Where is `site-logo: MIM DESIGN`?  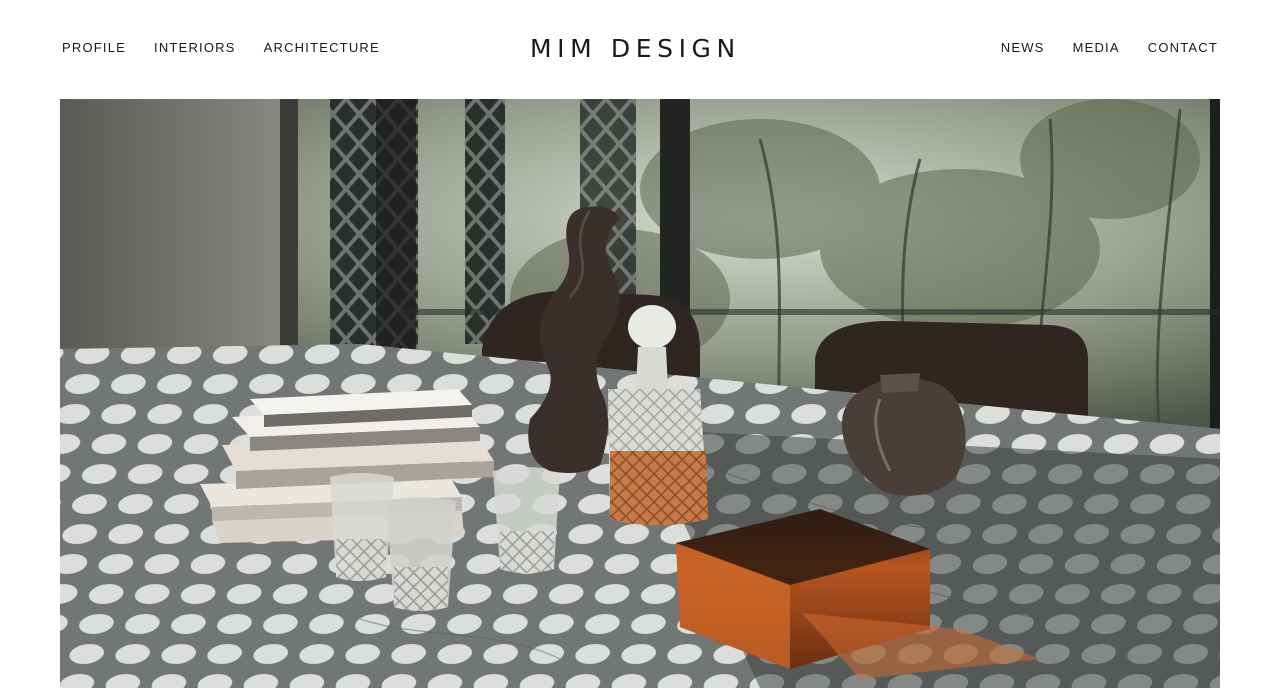 site-logo: MIM DESIGN is located at coordinates (641, 49).